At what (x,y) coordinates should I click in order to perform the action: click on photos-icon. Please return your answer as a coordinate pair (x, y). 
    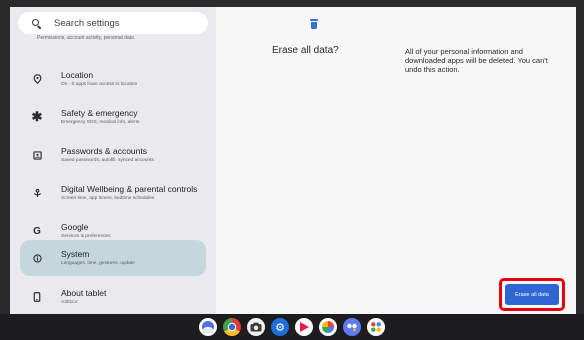
    Looking at the image, I should click on (328, 327).